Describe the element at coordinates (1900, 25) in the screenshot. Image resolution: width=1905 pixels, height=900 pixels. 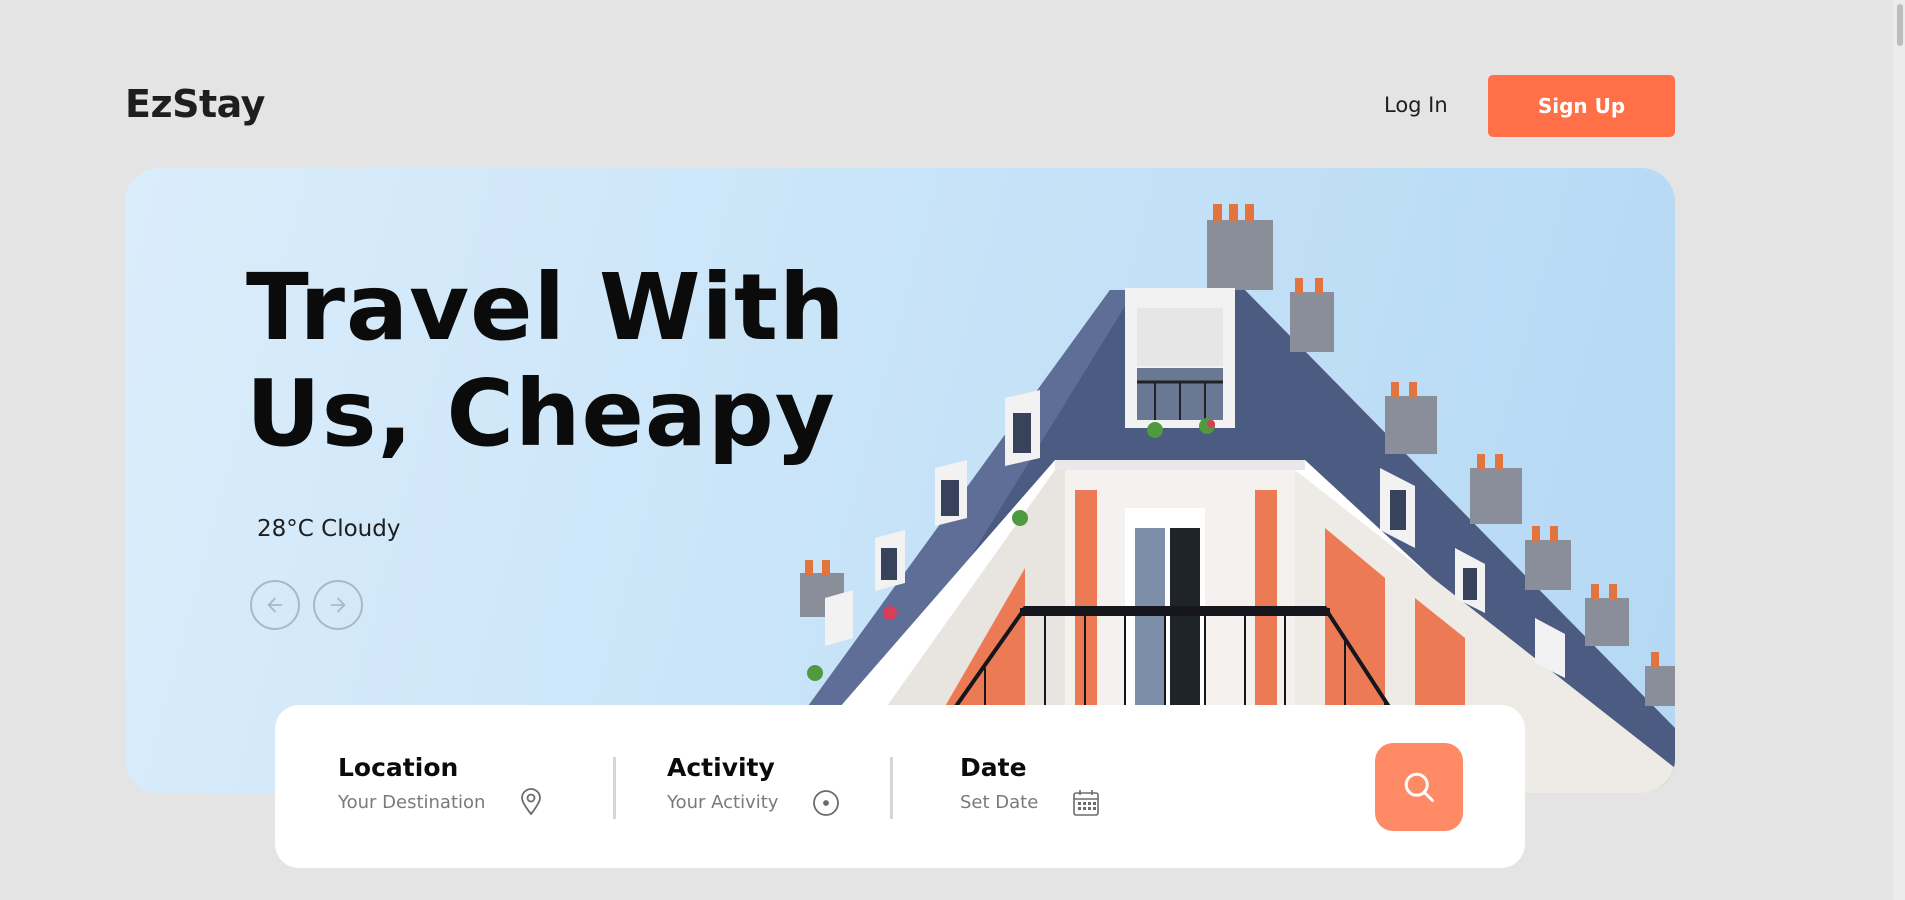
I see `scrollbar-thumb` at that location.